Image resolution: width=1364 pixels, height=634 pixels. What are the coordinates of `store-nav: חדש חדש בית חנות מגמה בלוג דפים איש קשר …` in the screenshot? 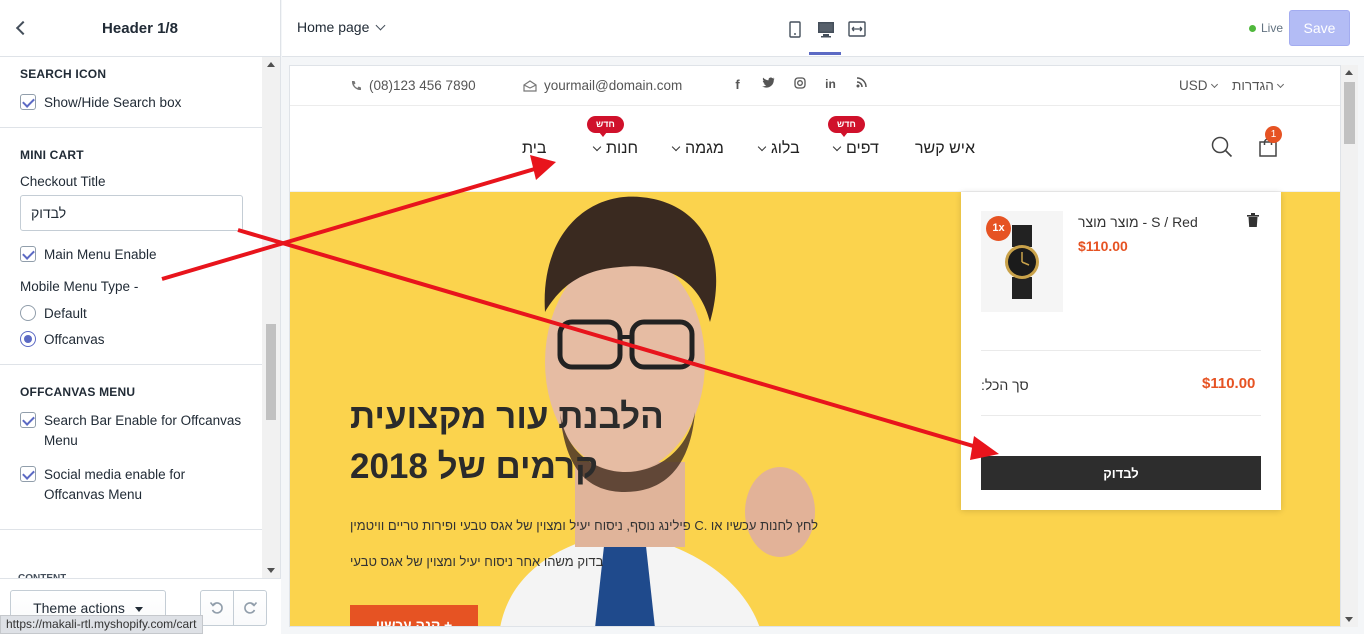 It's located at (815, 149).